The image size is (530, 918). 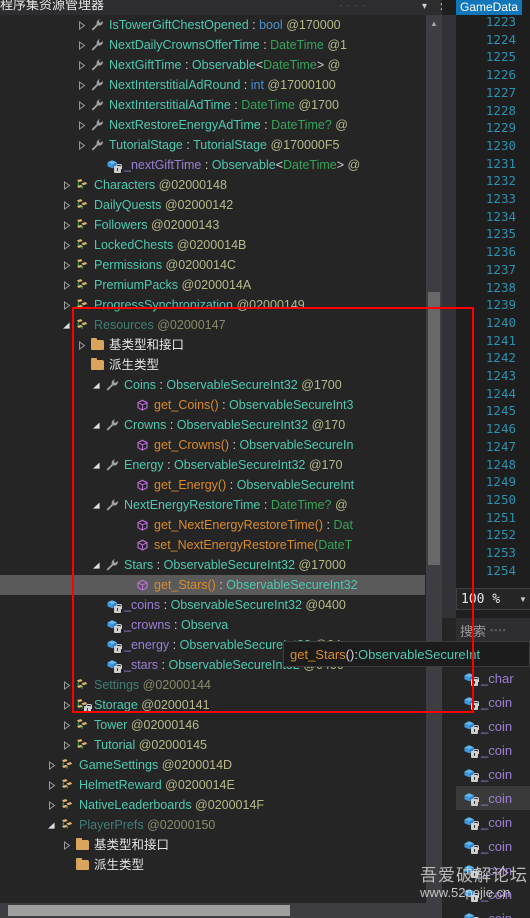 I want to click on scrollbar-thumb, so click(x=434, y=428).